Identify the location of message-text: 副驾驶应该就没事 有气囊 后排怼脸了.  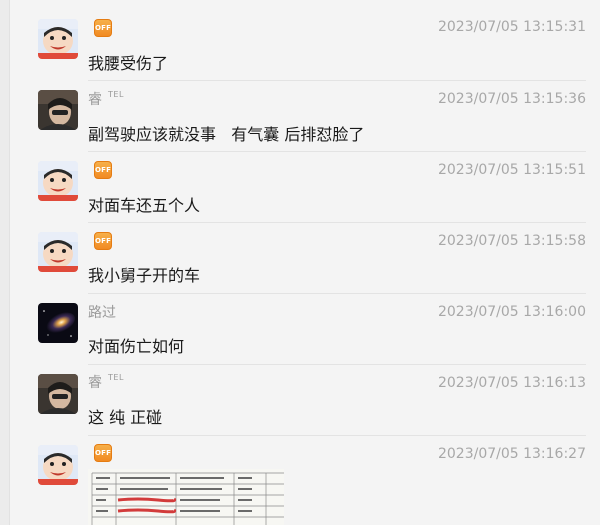
(226, 133).